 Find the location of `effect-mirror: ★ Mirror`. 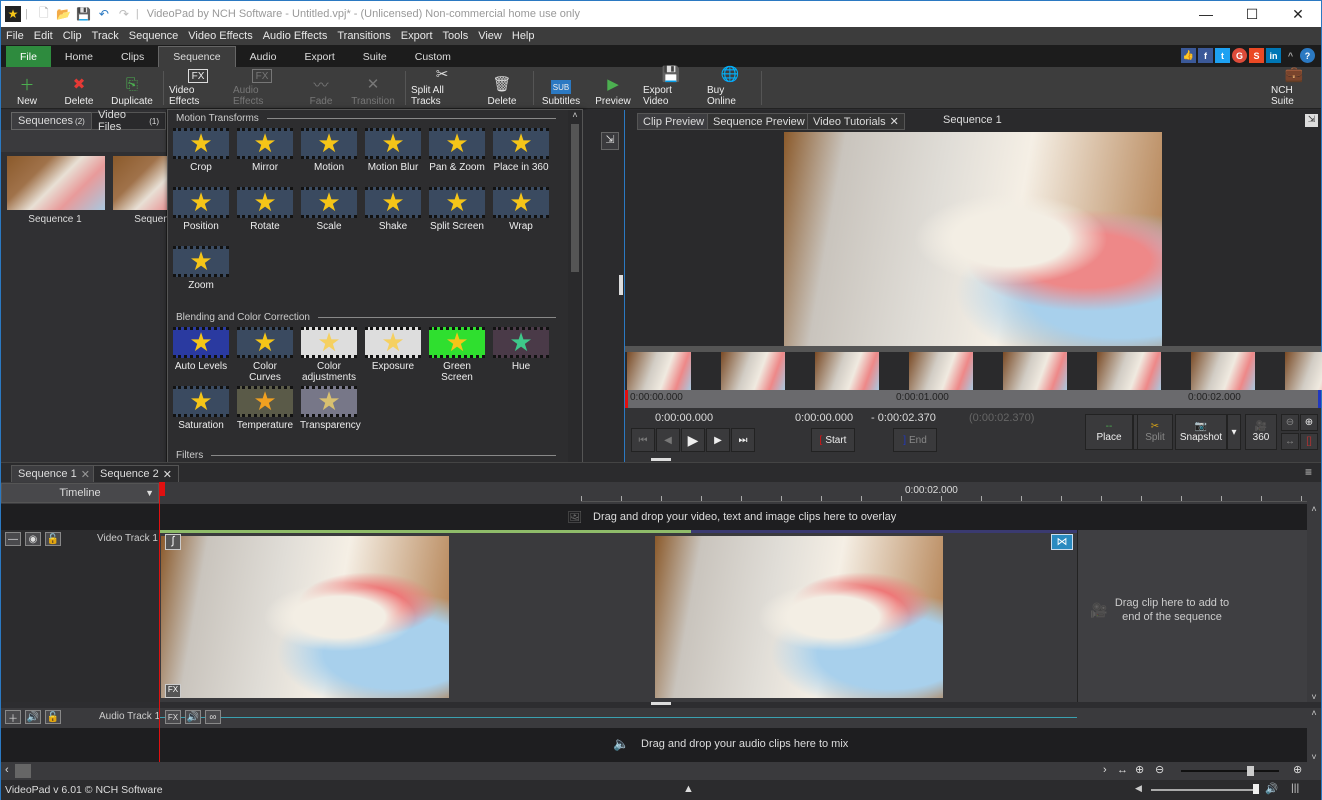

effect-mirror: ★ Mirror is located at coordinates (265, 150).